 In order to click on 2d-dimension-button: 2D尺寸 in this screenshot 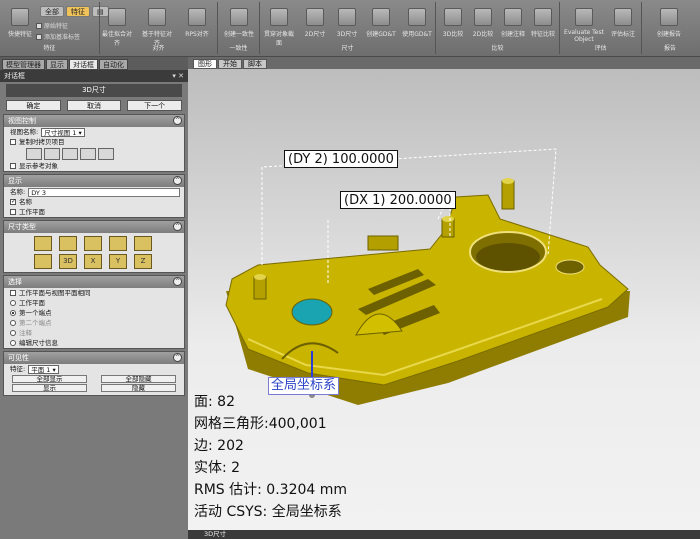, I will do `click(315, 23)`.